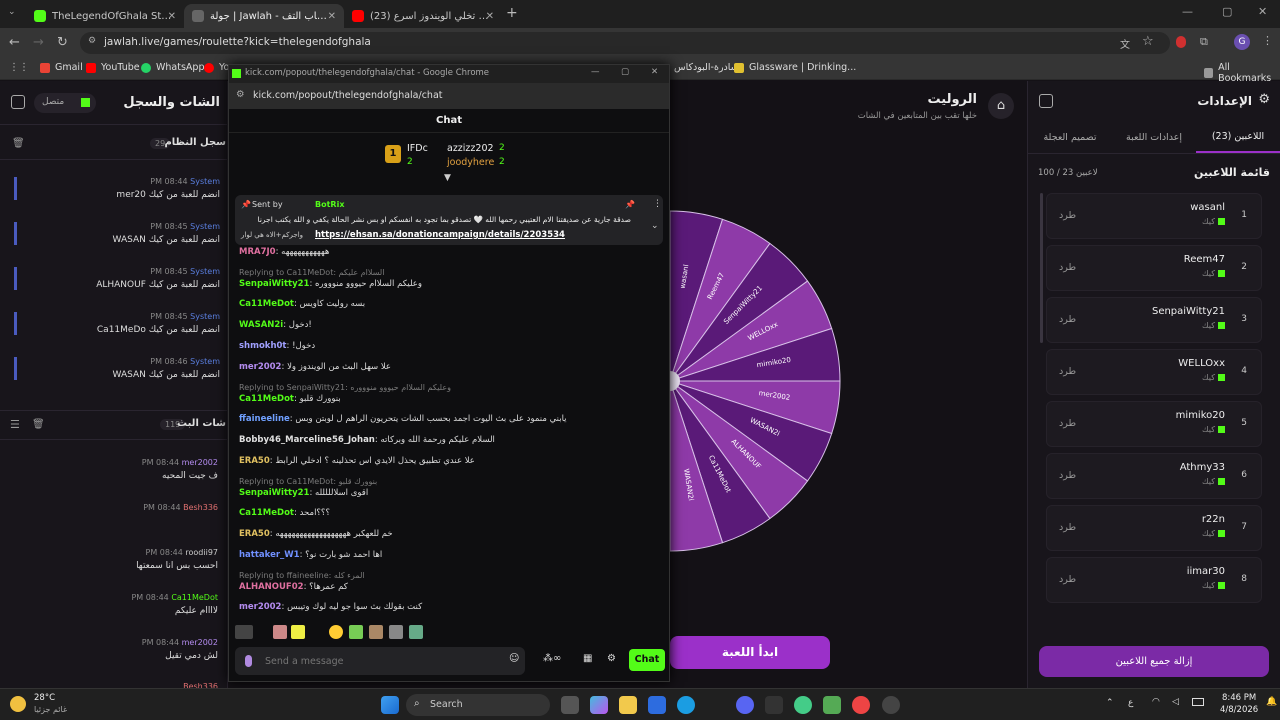 This screenshot has width=1280, height=720. I want to click on tab-jawlah: جولة | Jawlah - منصة الألعاب التف ✕, so click(264, 16).